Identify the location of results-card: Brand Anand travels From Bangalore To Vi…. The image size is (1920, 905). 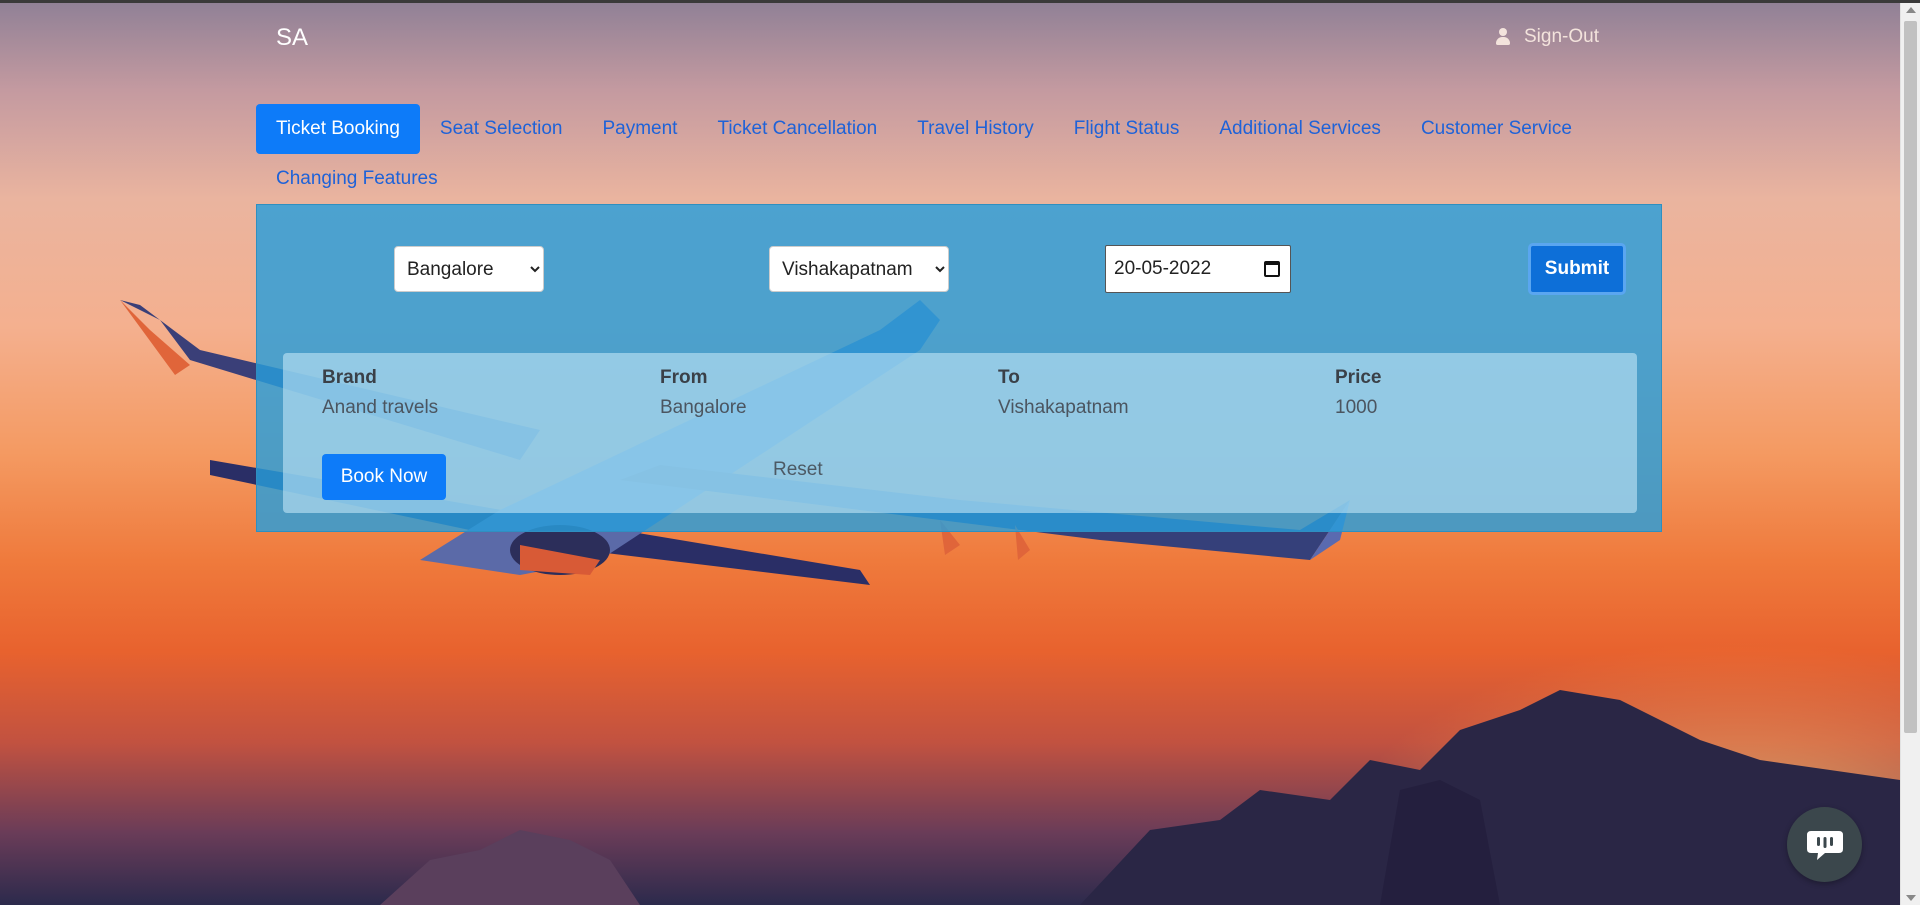
(960, 433).